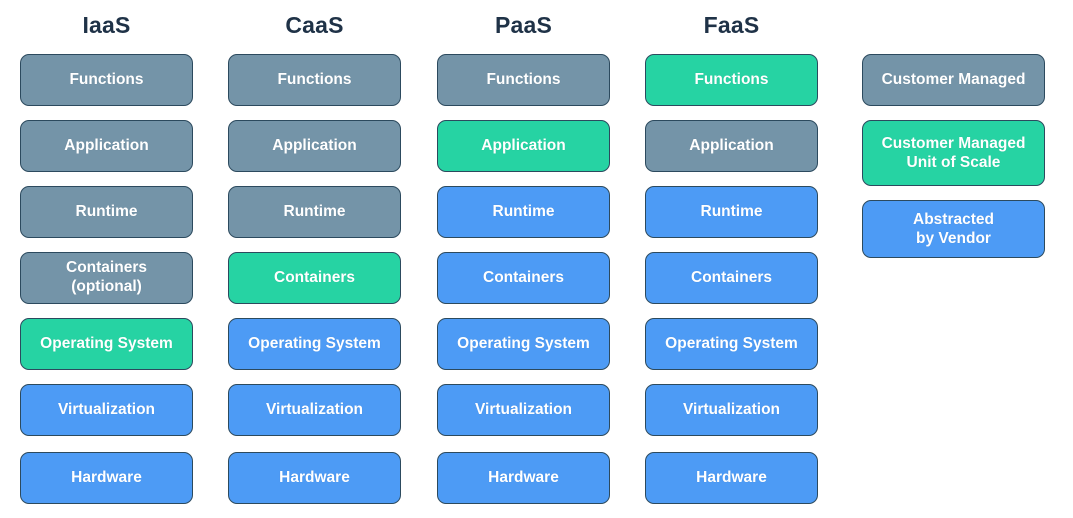 This screenshot has height=518, width=1073. What do you see at coordinates (106, 410) in the screenshot?
I see `layer-box-iaas-virtualization: Virtualization` at bounding box center [106, 410].